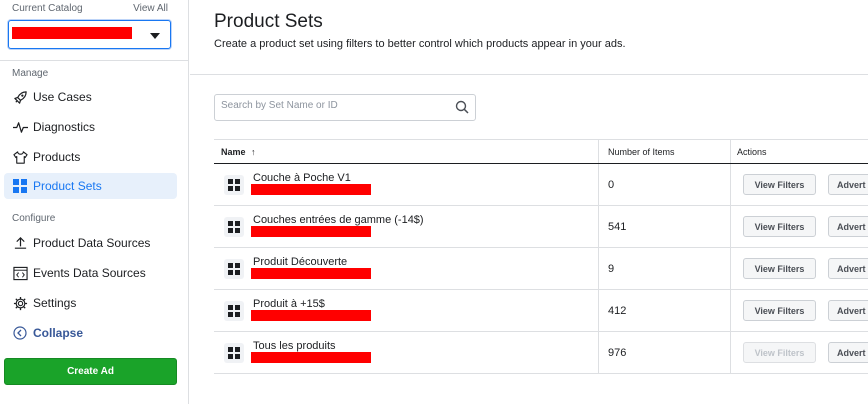  What do you see at coordinates (617, 311) in the screenshot?
I see `item-count: 412` at bounding box center [617, 311].